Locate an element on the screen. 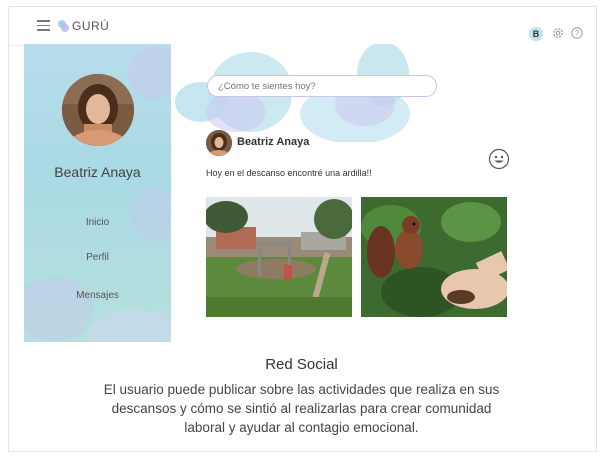 This screenshot has height=457, width=603. status-input is located at coordinates (322, 86).